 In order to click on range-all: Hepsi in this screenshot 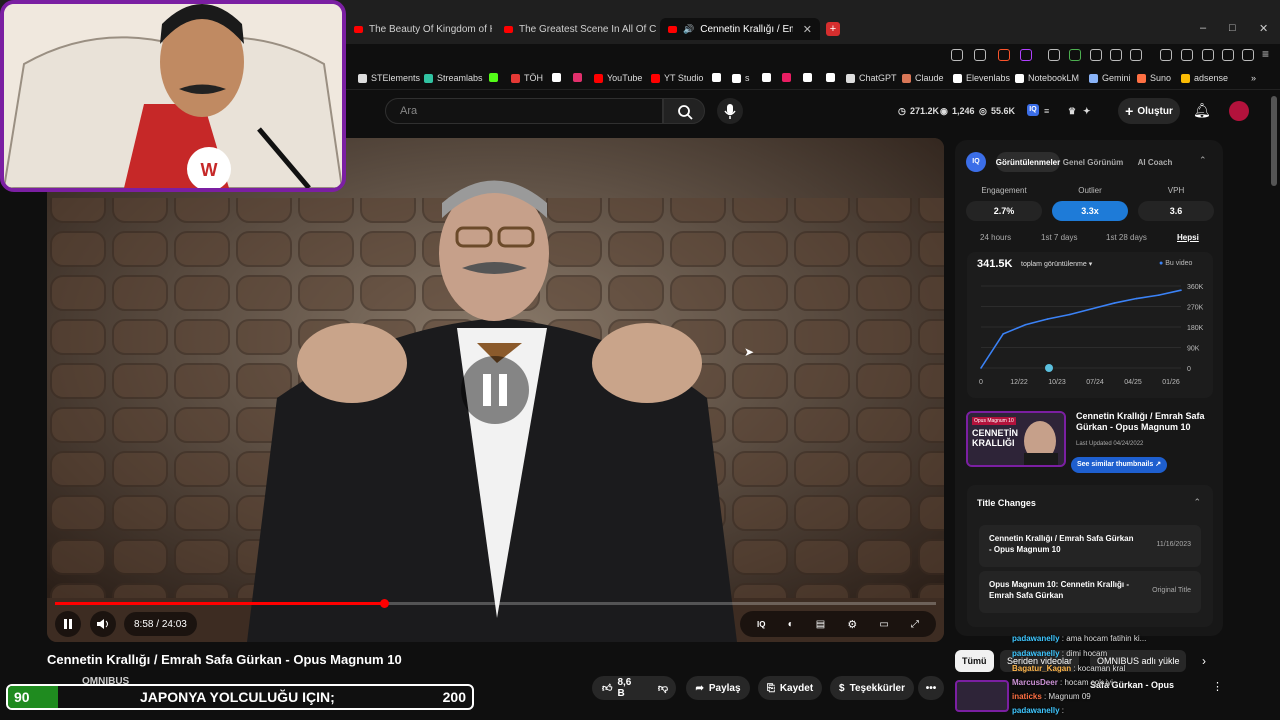, I will do `click(1188, 237)`.